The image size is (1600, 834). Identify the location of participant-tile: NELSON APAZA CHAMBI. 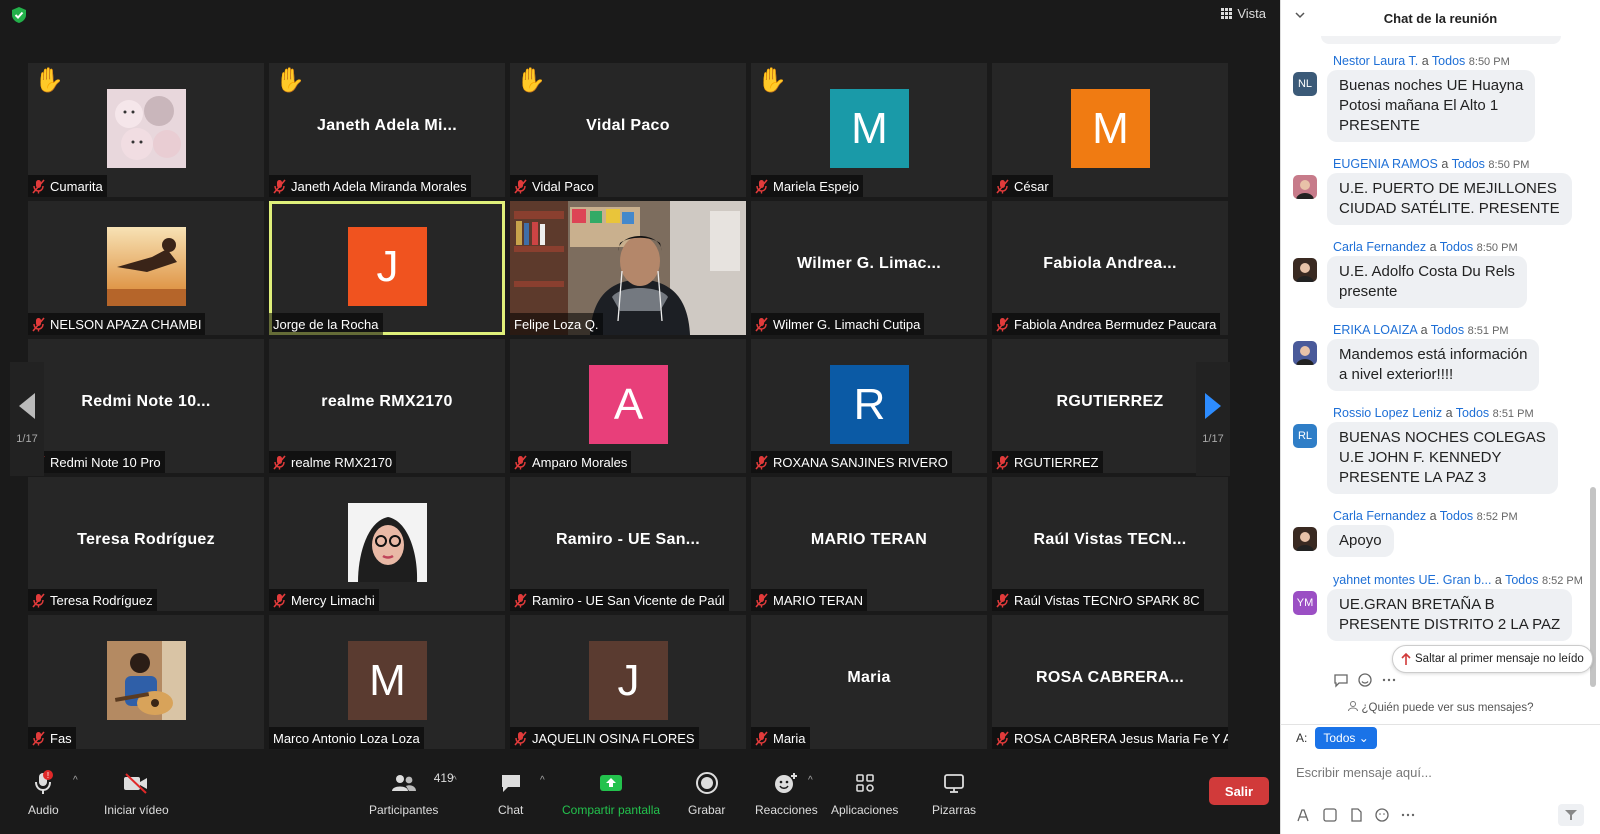
(146, 268).